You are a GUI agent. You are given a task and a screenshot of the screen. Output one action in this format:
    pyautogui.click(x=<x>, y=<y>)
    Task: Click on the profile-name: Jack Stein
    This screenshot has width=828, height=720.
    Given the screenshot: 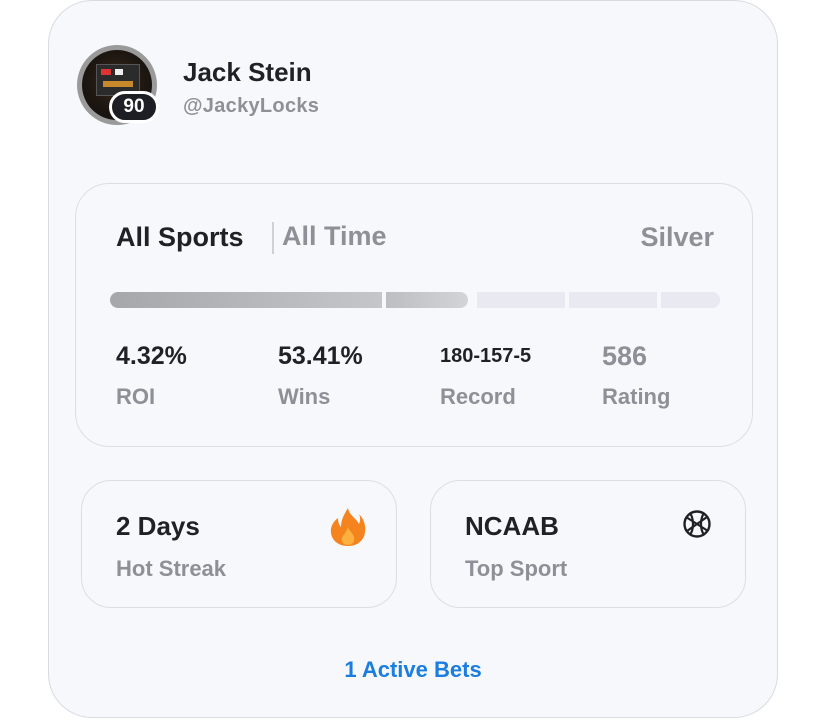 What is the action you would take?
    pyautogui.click(x=247, y=72)
    